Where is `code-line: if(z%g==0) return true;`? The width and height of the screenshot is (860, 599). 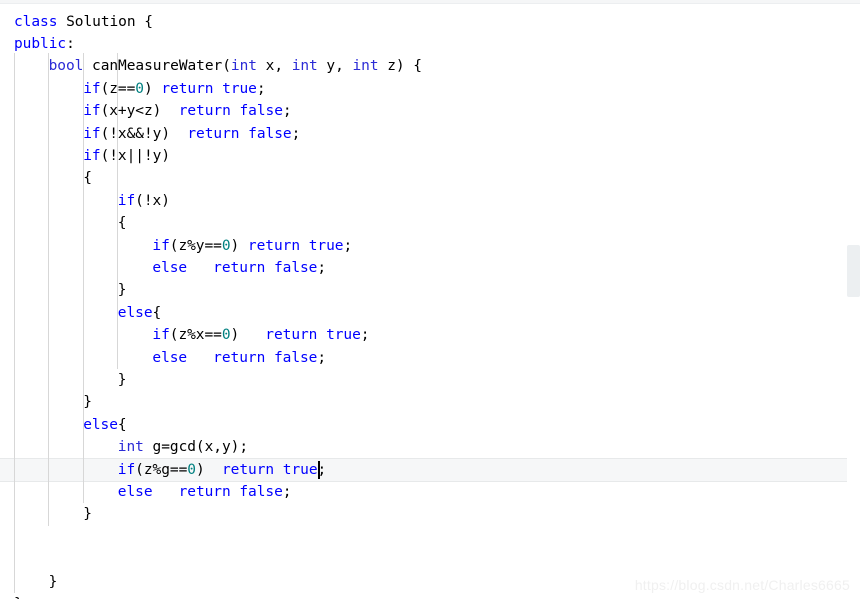
code-line: if(z%g==0) return true; is located at coordinates (222, 470).